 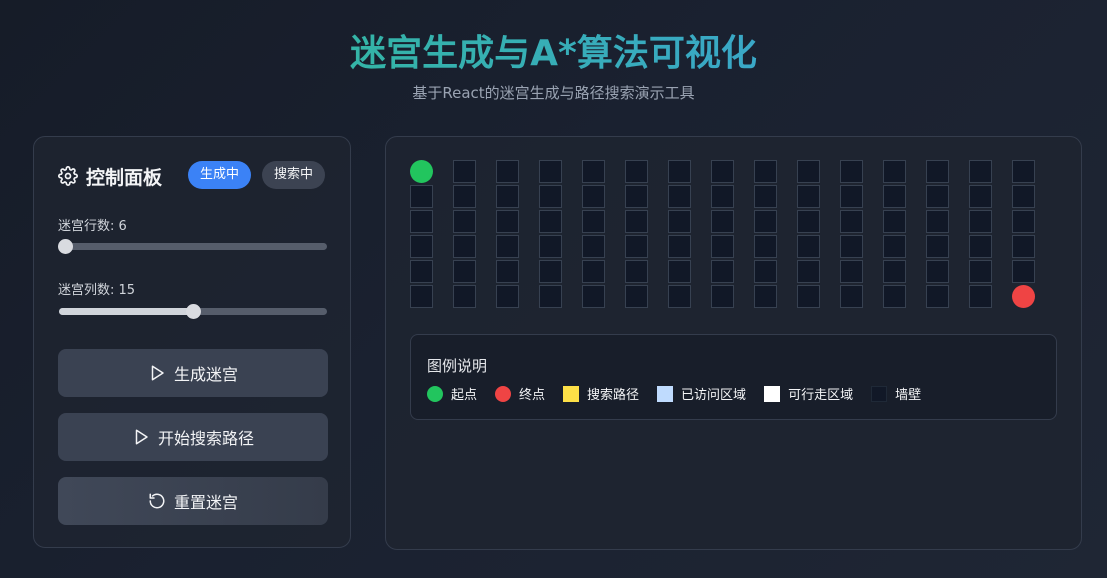 What do you see at coordinates (532, 395) in the screenshot?
I see `legend-label: 终点` at bounding box center [532, 395].